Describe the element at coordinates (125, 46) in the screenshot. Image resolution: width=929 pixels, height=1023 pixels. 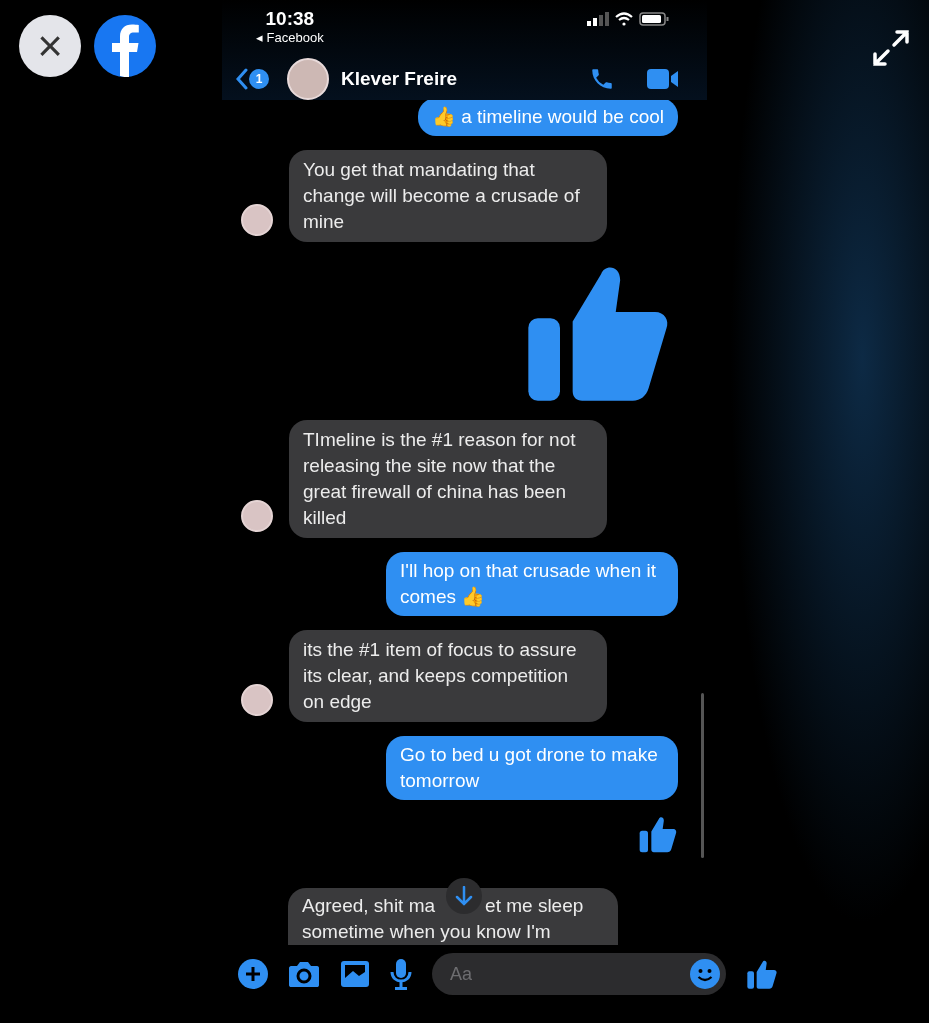
I see `logo-icon` at that location.